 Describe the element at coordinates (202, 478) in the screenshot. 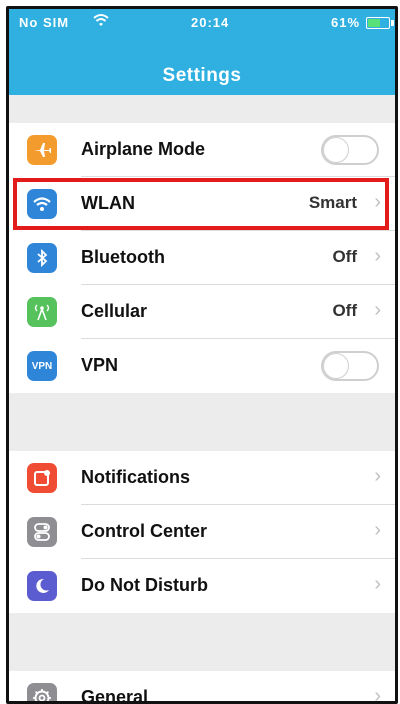

I see `settings-row-notifications: Notifications ›` at that location.